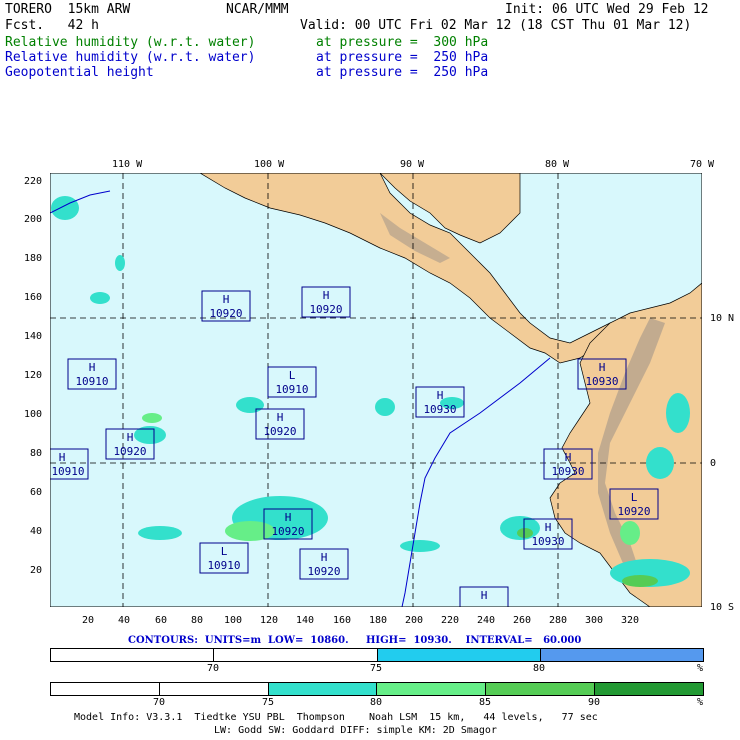 The image size is (740, 740). Describe the element at coordinates (33, 219) in the screenshot. I see `y-tick-200: 200` at that location.